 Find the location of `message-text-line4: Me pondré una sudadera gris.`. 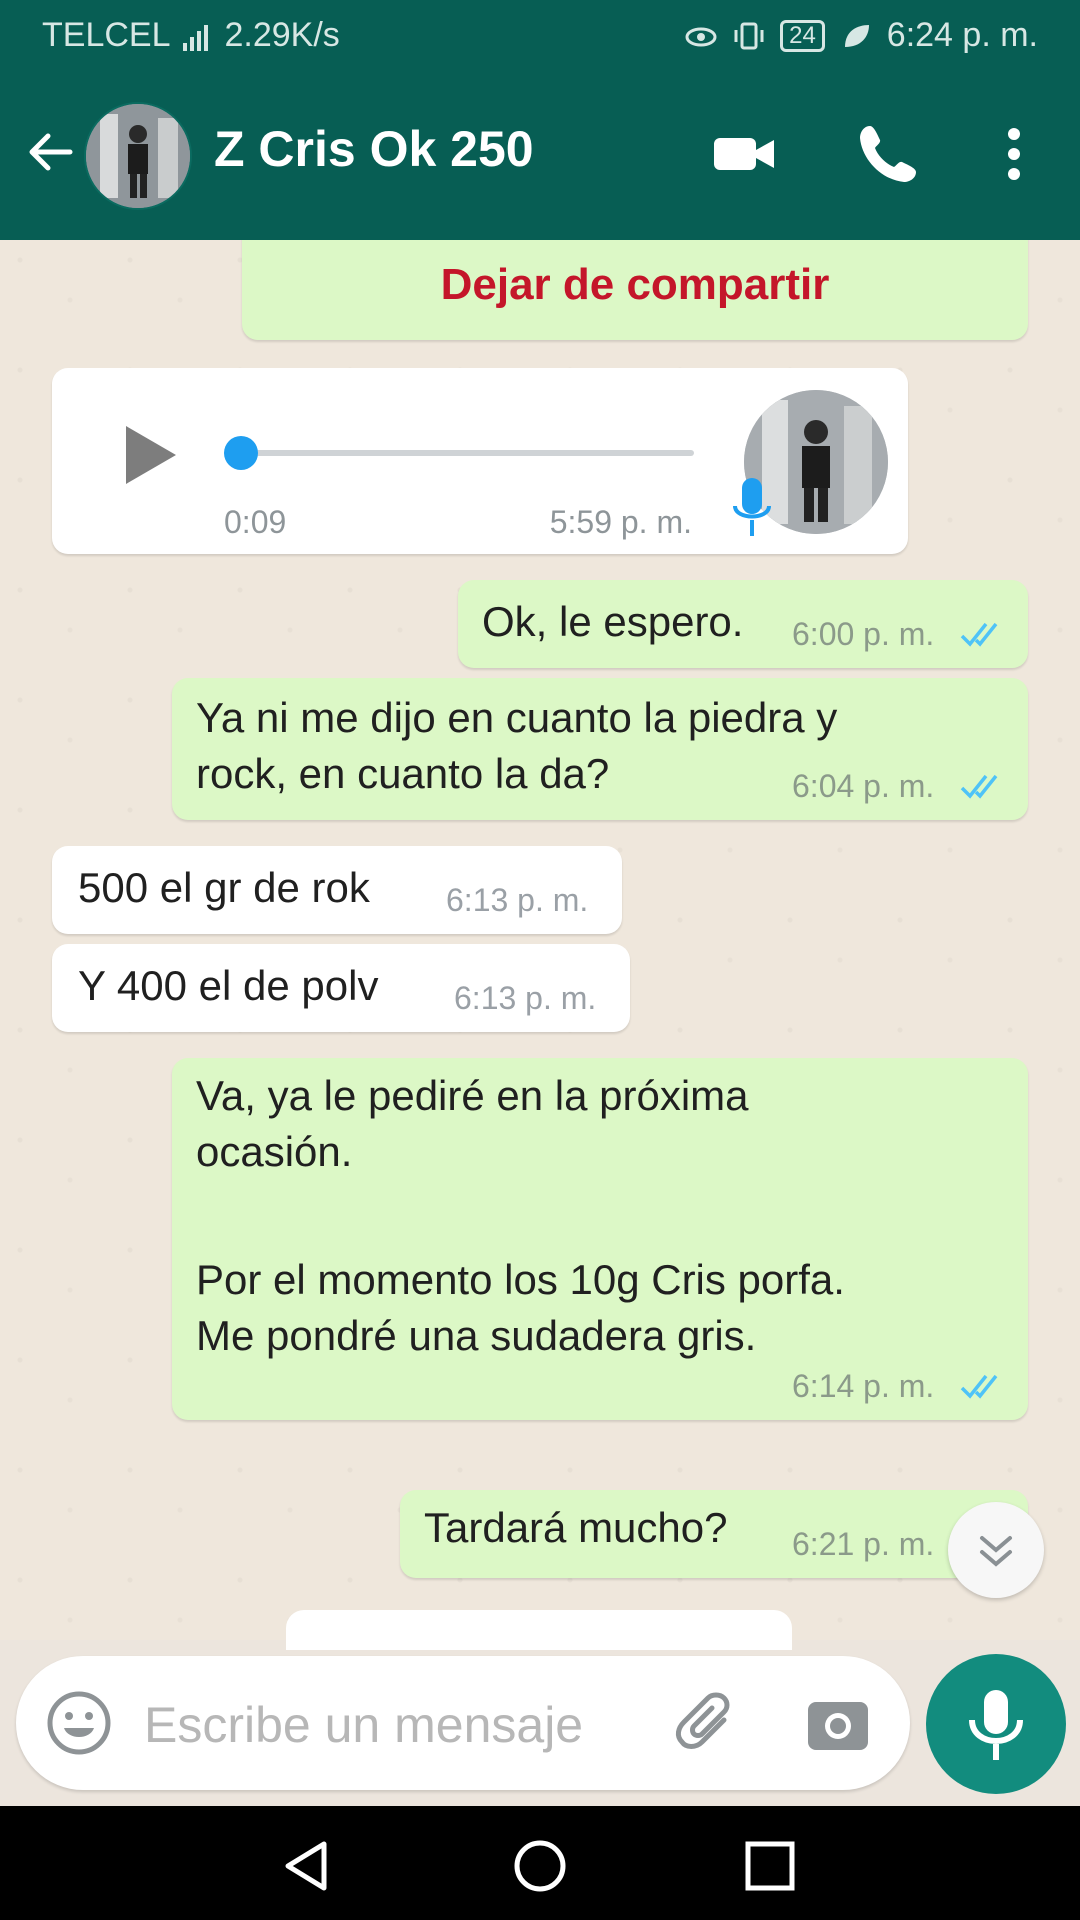

message-text-line4: Me pondré una sudadera gris. is located at coordinates (476, 1335).